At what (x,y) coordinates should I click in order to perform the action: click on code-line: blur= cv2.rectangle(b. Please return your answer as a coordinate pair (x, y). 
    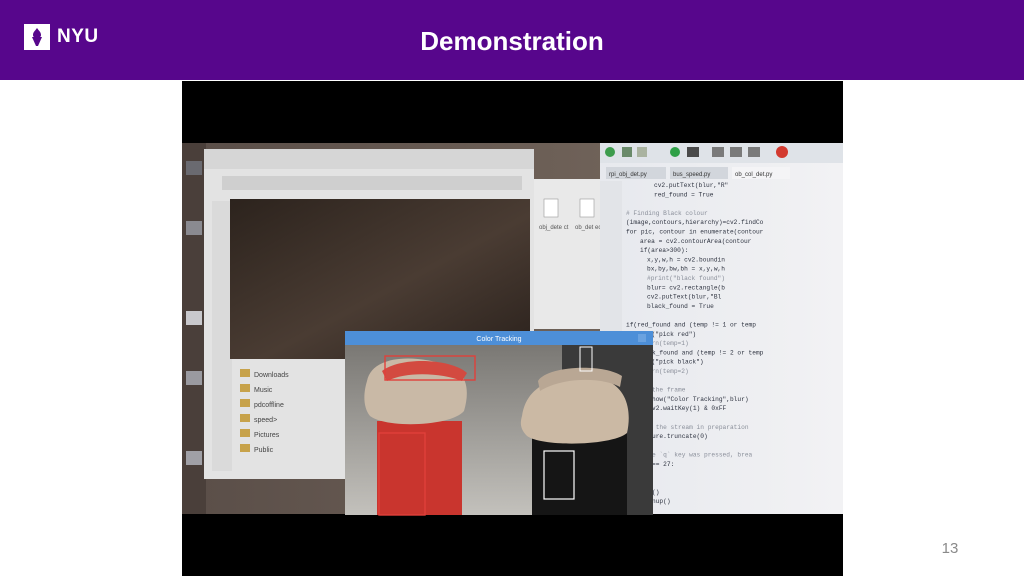
    Looking at the image, I should click on (686, 287).